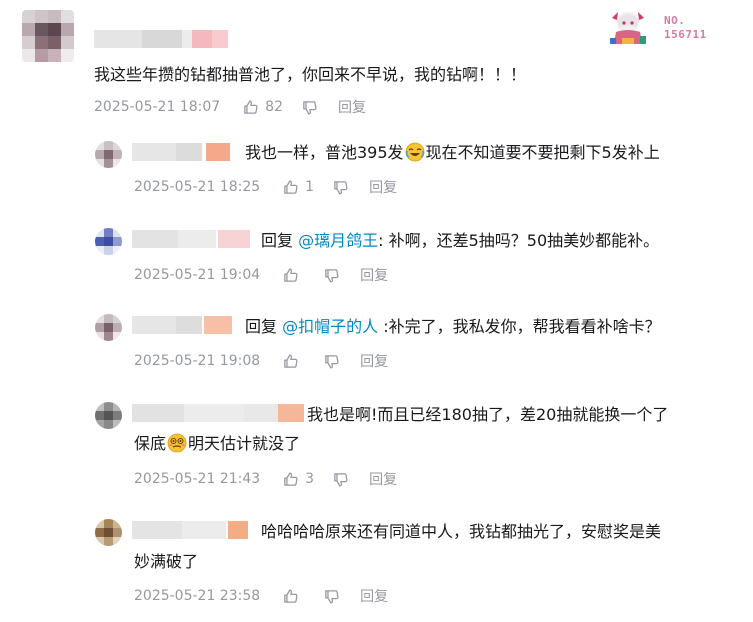 This screenshot has width=753, height=622. Describe the element at coordinates (659, 28) in the screenshot. I see `fan-badge: NO. 156711` at that location.